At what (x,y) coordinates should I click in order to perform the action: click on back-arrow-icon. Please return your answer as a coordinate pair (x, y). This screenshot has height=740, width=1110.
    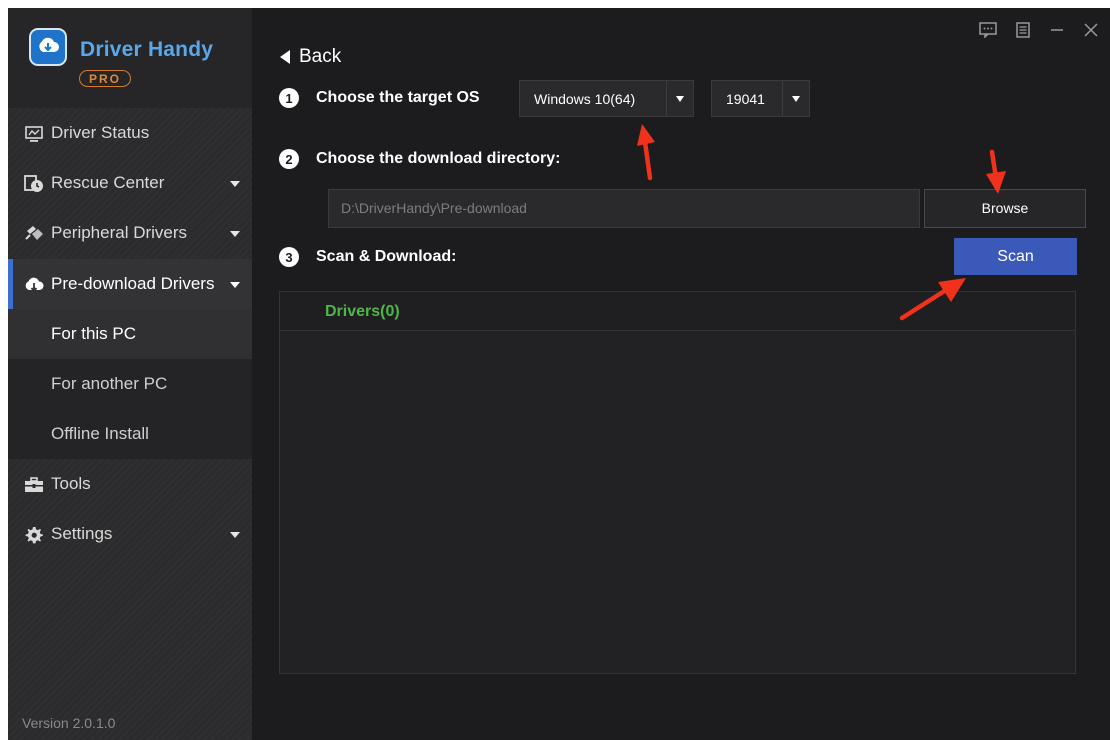
    Looking at the image, I should click on (285, 57).